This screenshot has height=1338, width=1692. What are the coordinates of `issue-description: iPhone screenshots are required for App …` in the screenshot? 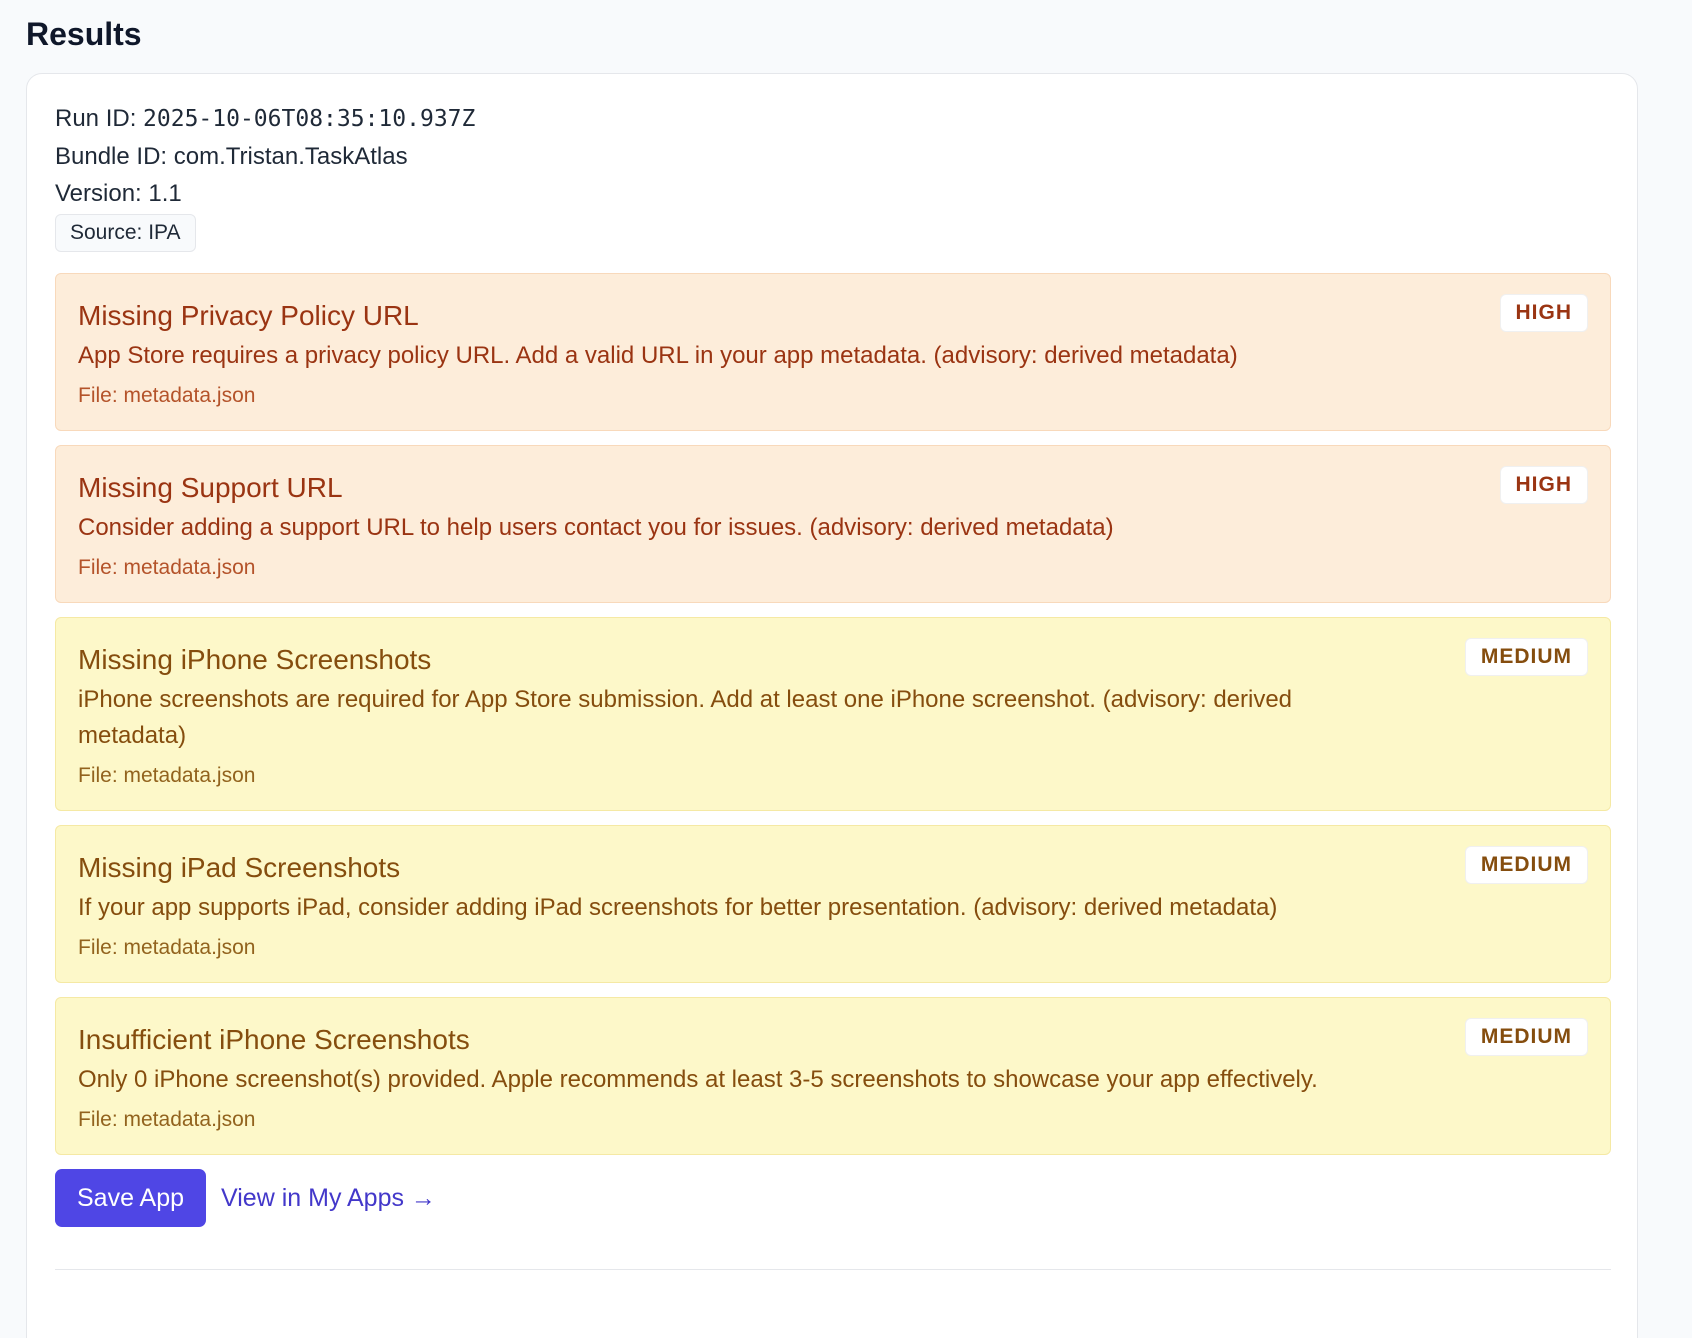 It's located at (685, 717).